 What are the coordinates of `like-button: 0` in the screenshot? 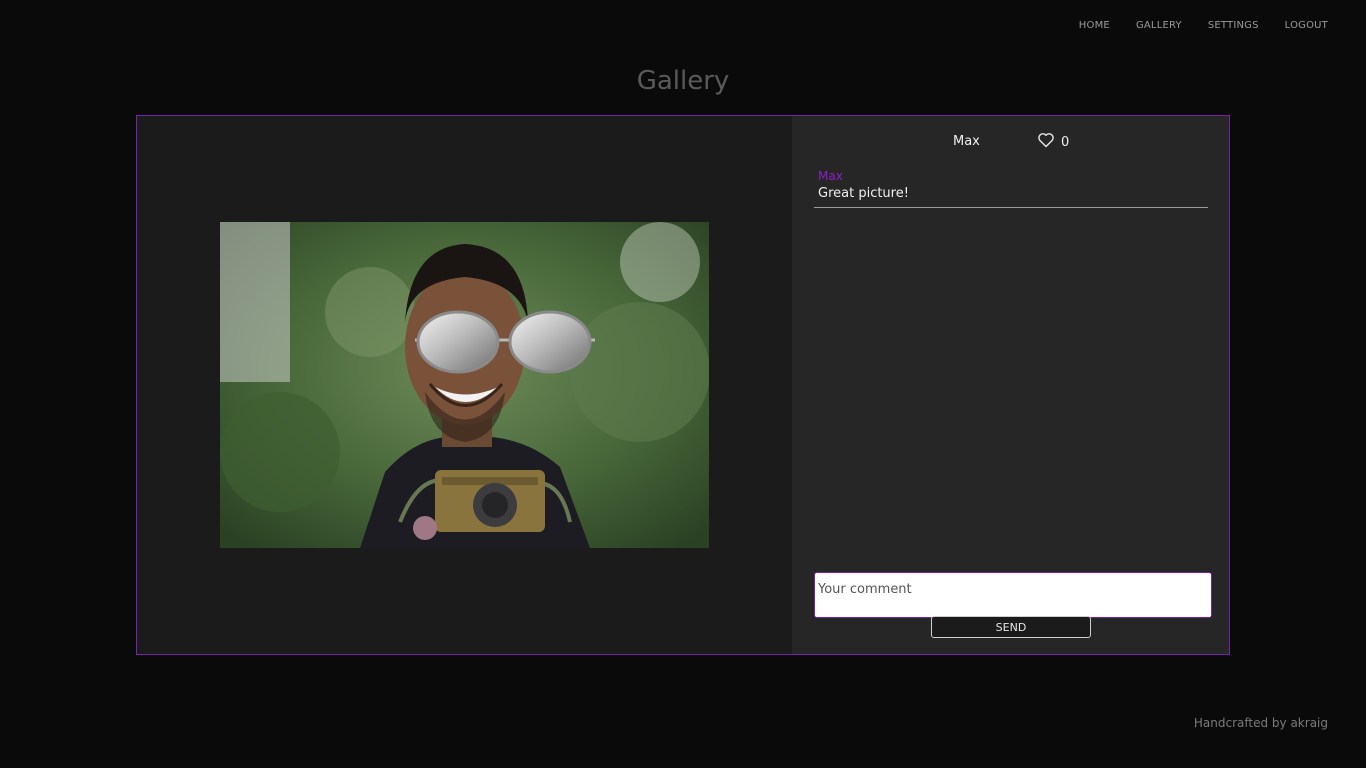 It's located at (1053, 142).